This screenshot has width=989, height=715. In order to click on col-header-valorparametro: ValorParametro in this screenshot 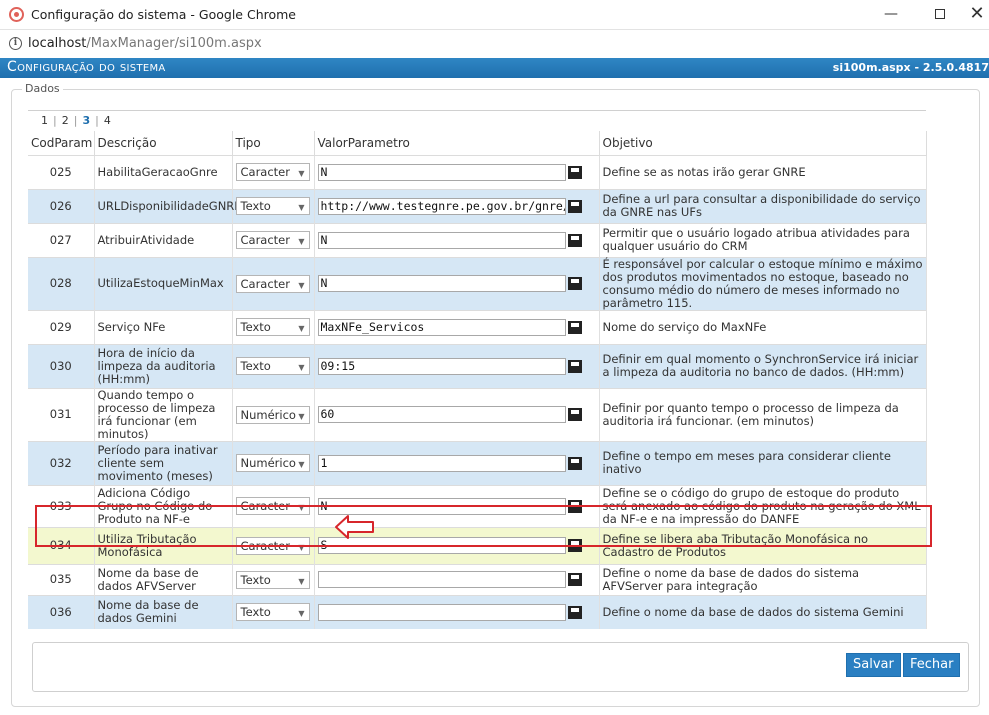, I will do `click(457, 143)`.